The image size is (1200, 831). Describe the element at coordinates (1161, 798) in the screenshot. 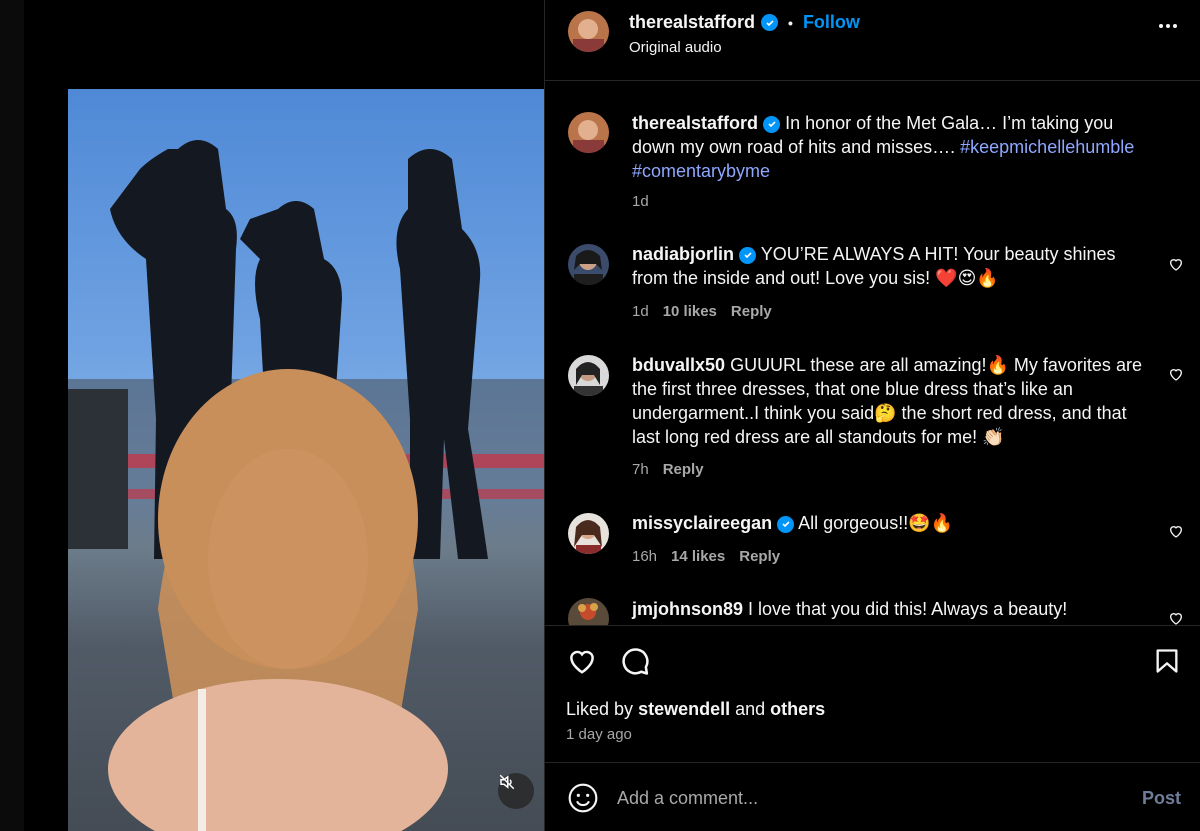

I see `post-comment-button: Post` at that location.